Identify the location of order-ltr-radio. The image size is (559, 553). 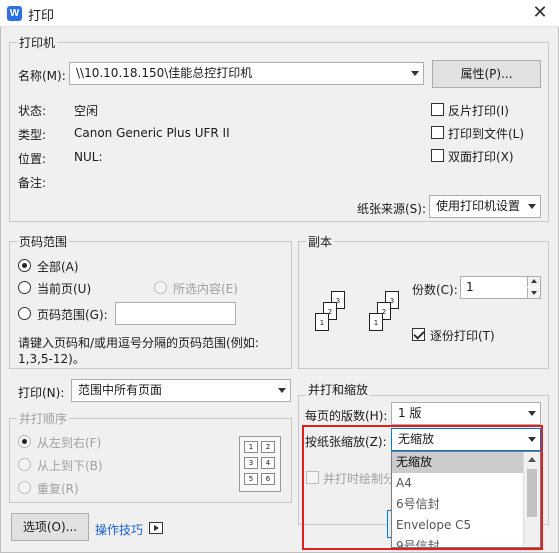
(24, 441).